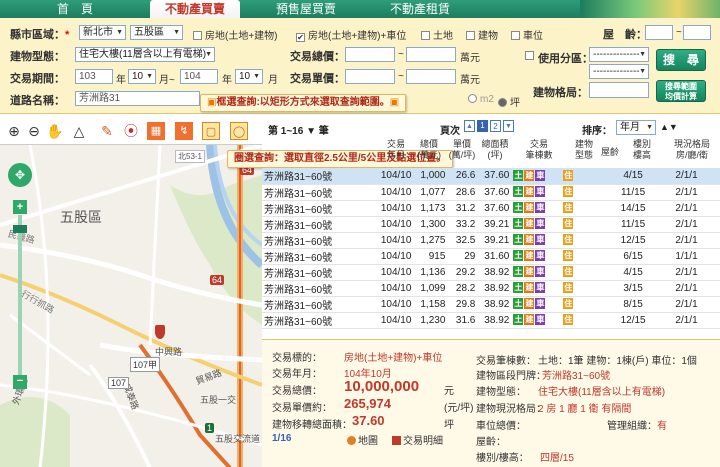 Image resolution: width=720 pixels, height=467 pixels. I want to click on building-badge-icon: 建, so click(529, 176).